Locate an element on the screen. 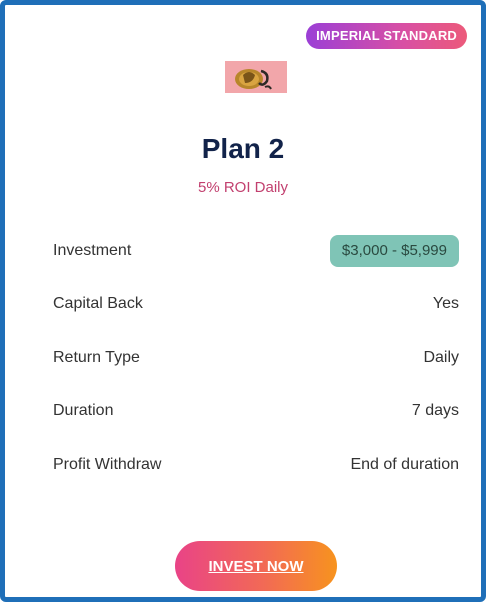 The height and width of the screenshot is (602, 486). duration-value: 7 days is located at coordinates (435, 410).